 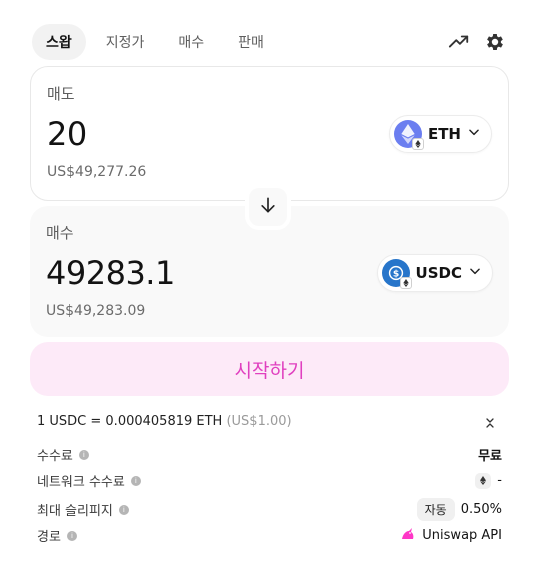 I want to click on slippage-value: 0.50%, so click(x=481, y=509).